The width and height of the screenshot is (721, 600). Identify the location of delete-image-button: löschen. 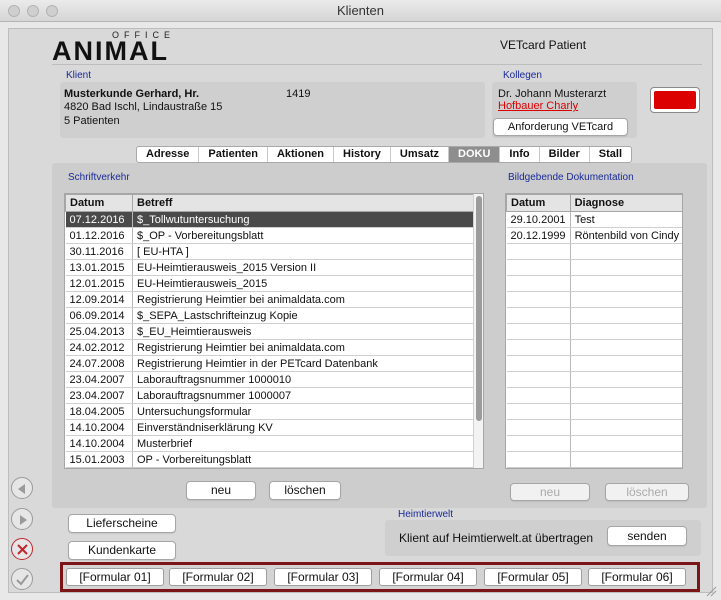
(647, 492).